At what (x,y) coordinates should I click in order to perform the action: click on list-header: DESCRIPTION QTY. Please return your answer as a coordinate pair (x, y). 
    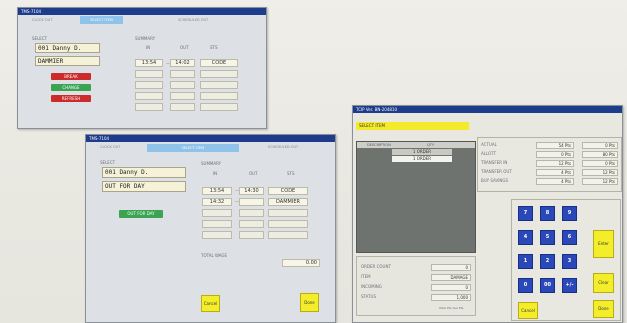
    Looking at the image, I should click on (416, 145).